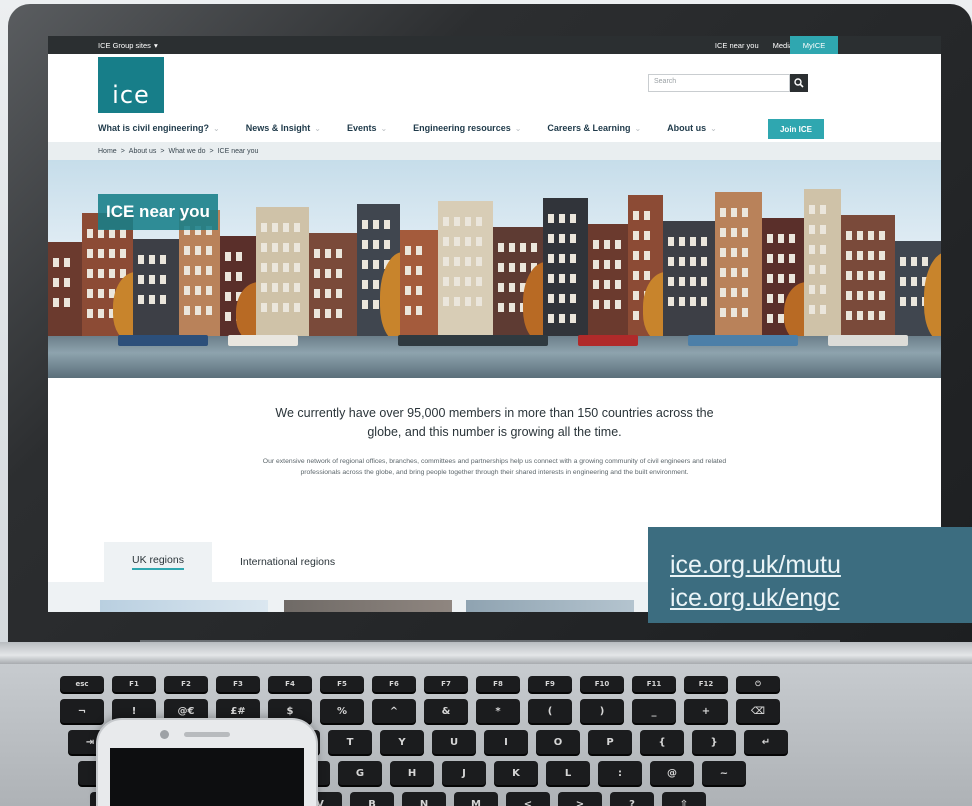 Image resolution: width=972 pixels, height=806 pixels. What do you see at coordinates (799, 83) in the screenshot?
I see `search-button` at bounding box center [799, 83].